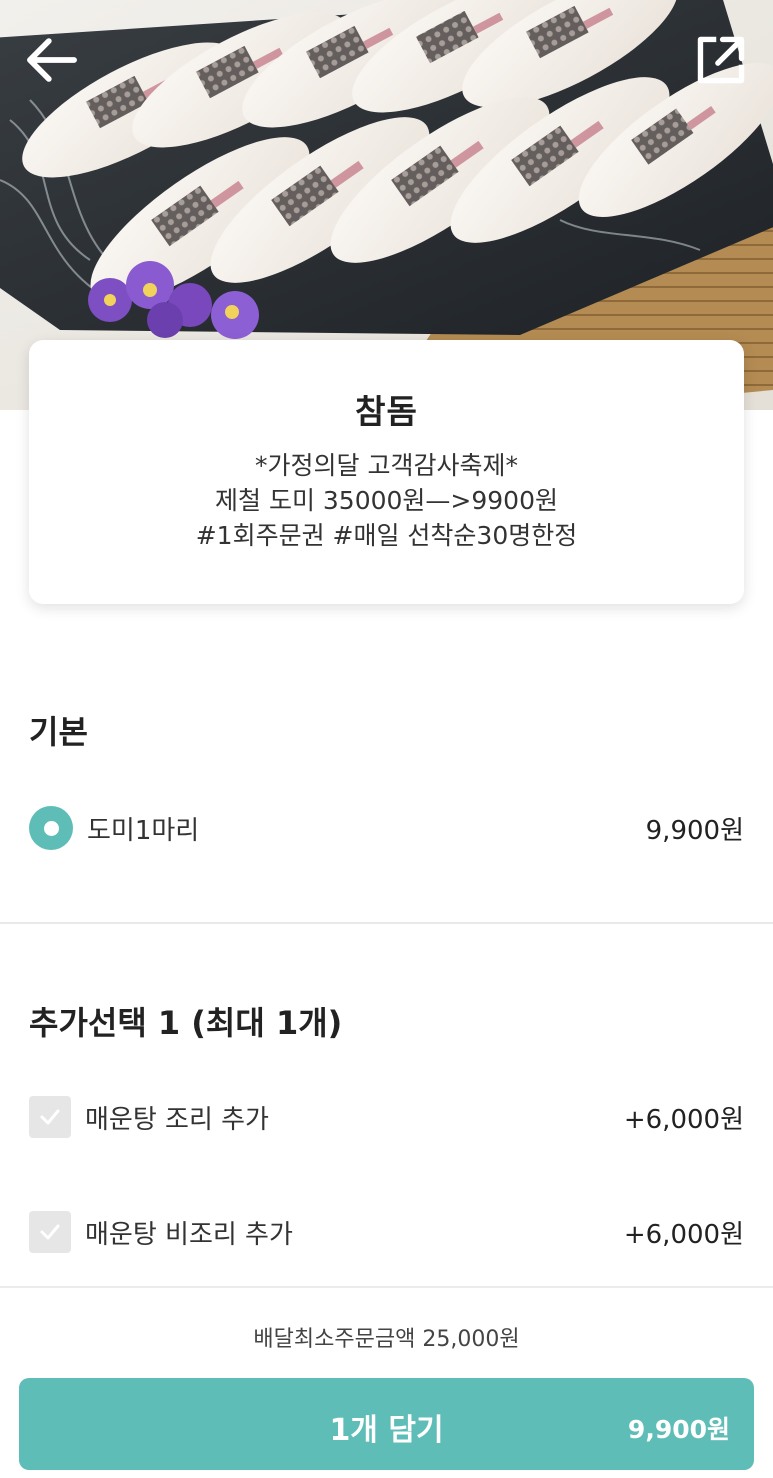 The image size is (773, 1478). I want to click on product-name: 참돔, so click(386, 411).